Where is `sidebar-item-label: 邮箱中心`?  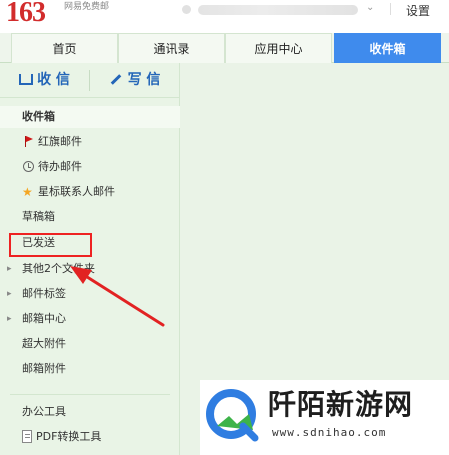
sidebar-item-label: 邮箱中心 is located at coordinates (44, 318).